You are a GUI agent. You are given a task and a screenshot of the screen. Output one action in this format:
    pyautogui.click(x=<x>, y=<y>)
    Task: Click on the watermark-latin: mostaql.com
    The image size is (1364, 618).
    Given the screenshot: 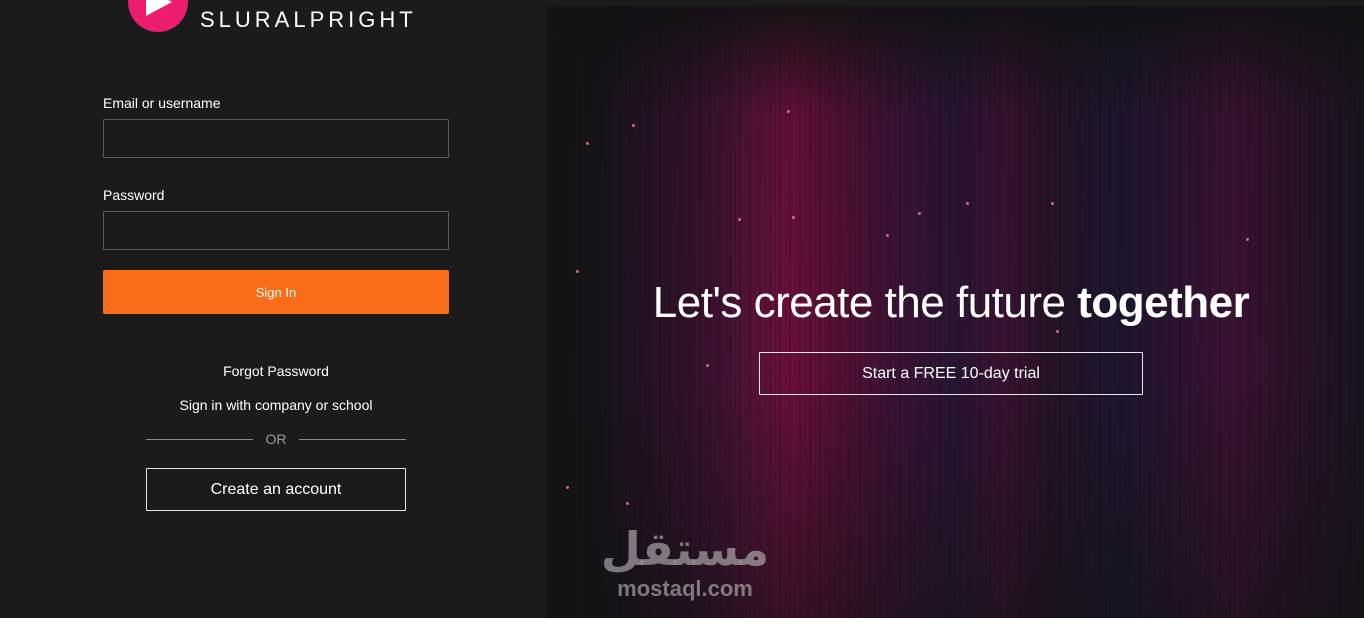 What is the action you would take?
    pyautogui.click(x=685, y=588)
    